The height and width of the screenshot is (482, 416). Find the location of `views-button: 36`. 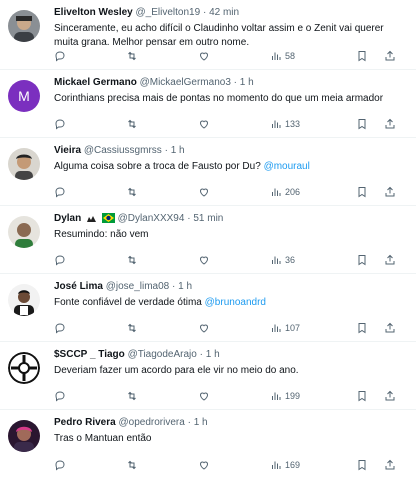

views-button: 36 is located at coordinates (282, 260).